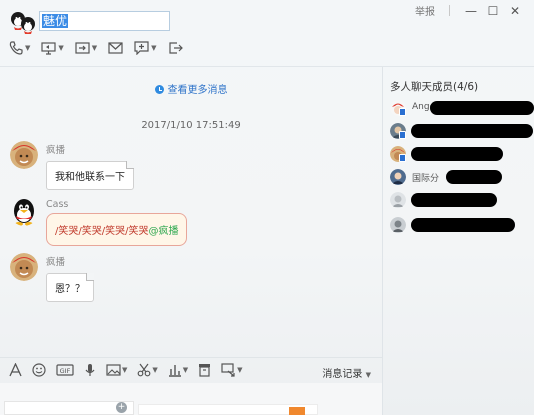 The width and height of the screenshot is (534, 415). Describe the element at coordinates (141, 48) in the screenshot. I see `app-add-icon` at that location.